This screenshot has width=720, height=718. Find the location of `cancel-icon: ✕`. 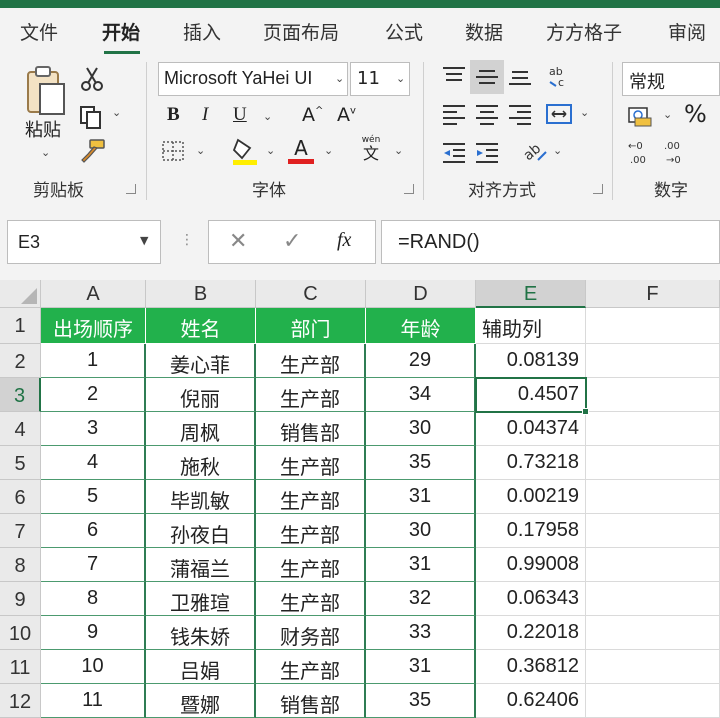

cancel-icon: ✕ is located at coordinates (238, 241).